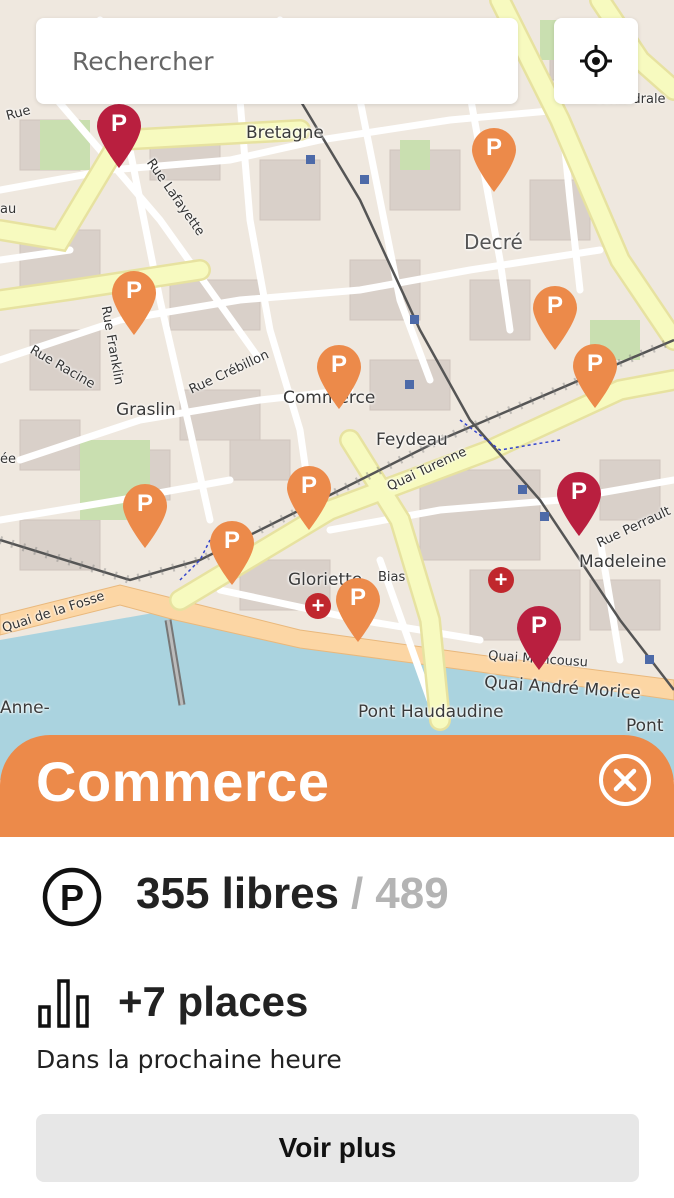 This screenshot has width=674, height=1198. I want to click on close-circle-icon, so click(625, 780).